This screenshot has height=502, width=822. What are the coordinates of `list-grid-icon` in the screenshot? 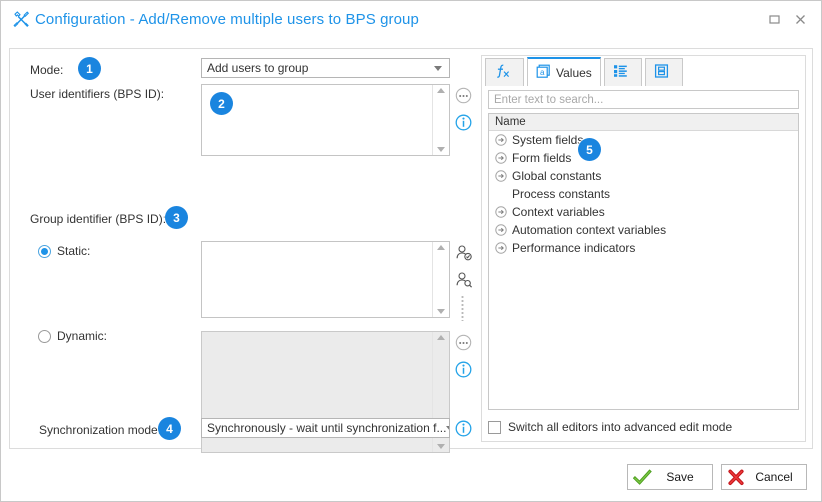 It's located at (620, 72).